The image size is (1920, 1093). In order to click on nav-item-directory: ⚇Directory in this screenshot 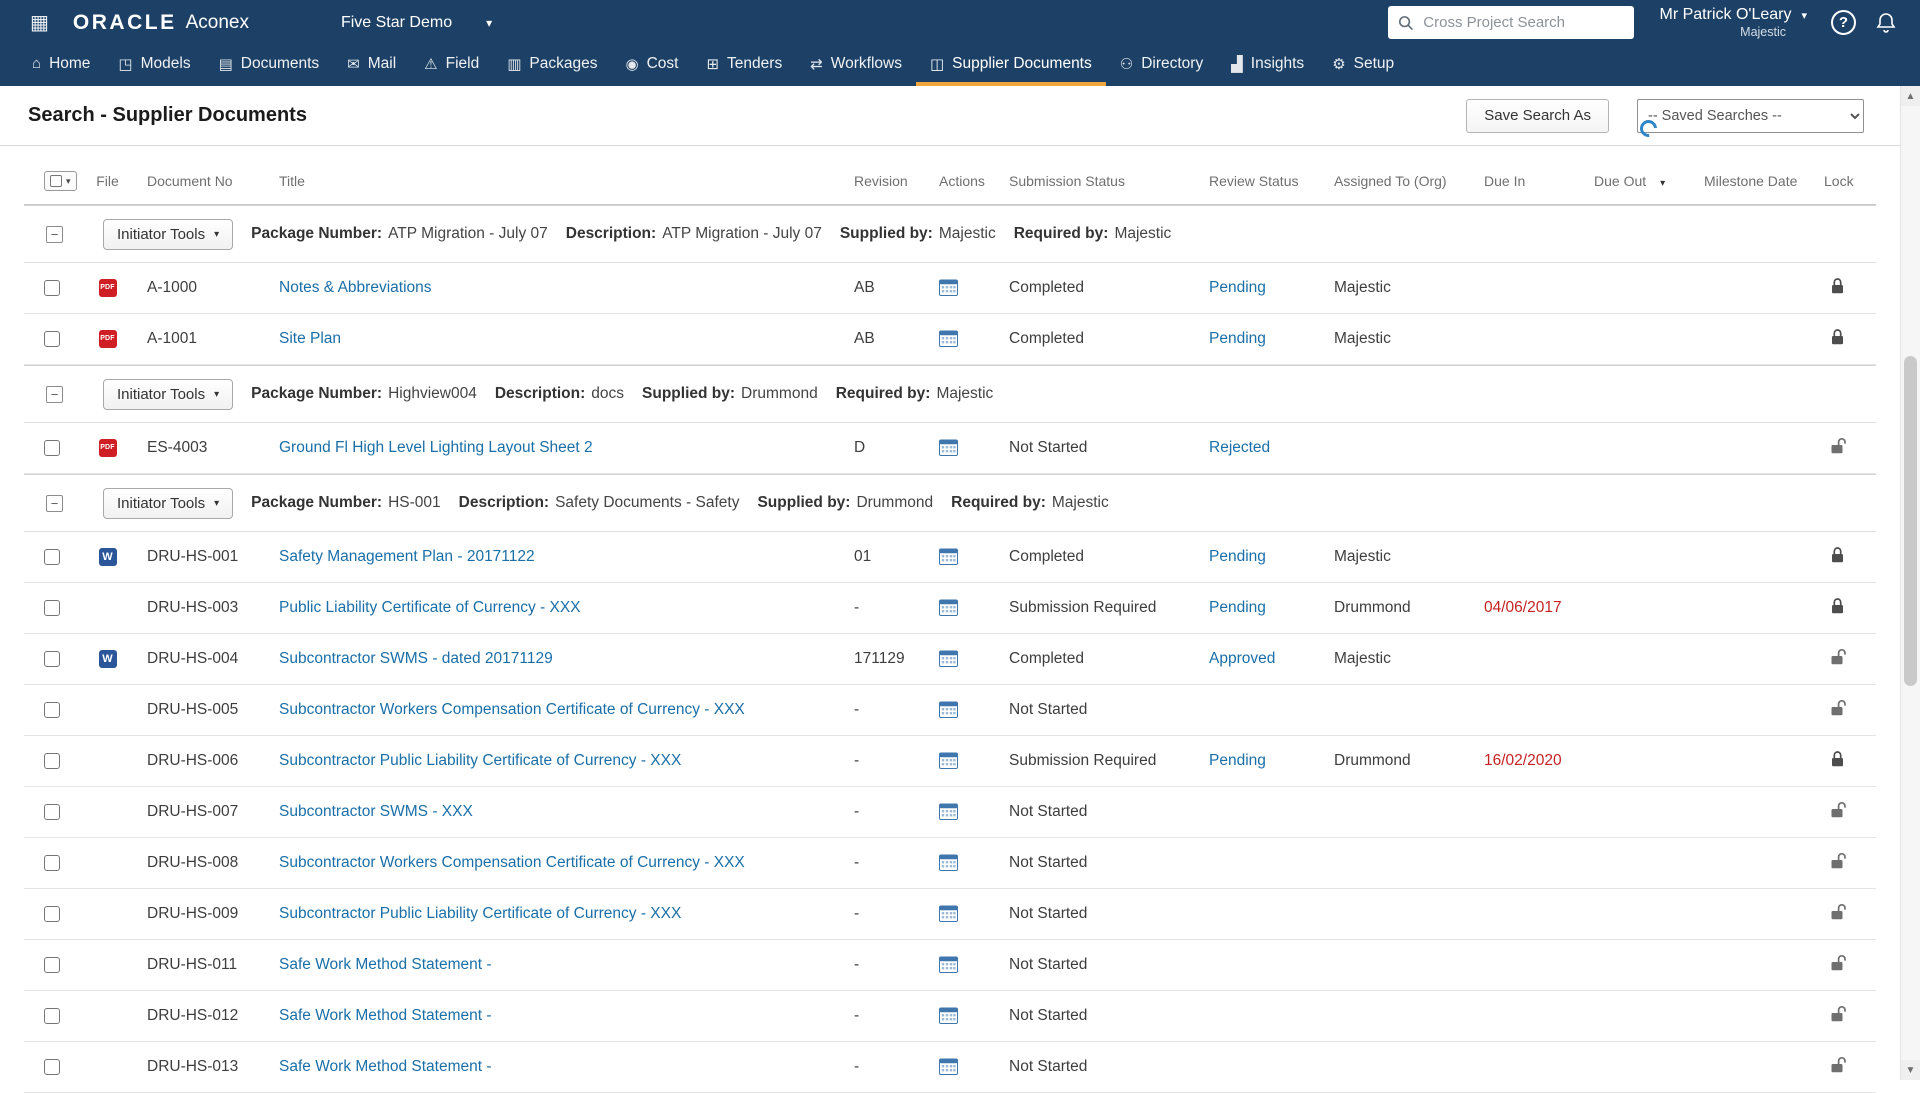, I will do `click(1161, 65)`.